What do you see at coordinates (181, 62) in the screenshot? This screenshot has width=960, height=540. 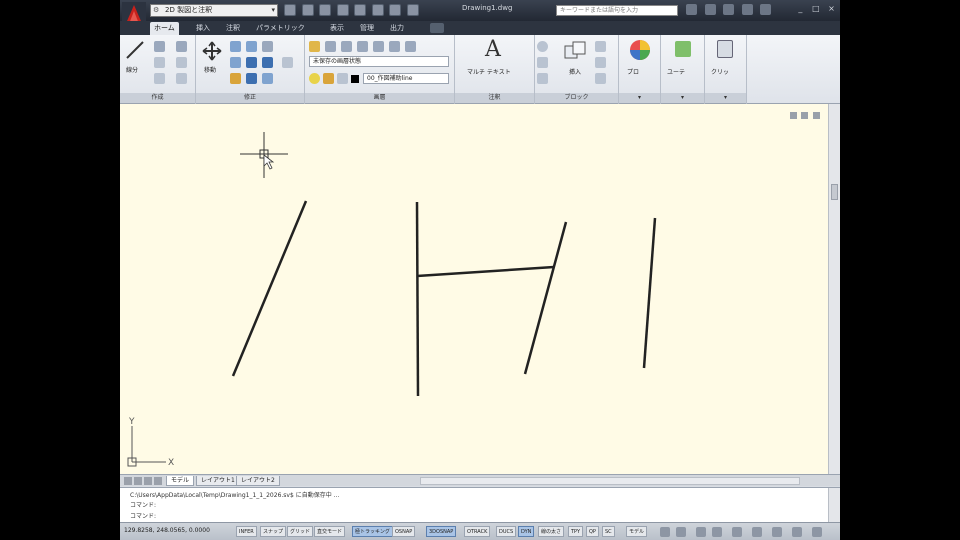 I see `spline-icon` at bounding box center [181, 62].